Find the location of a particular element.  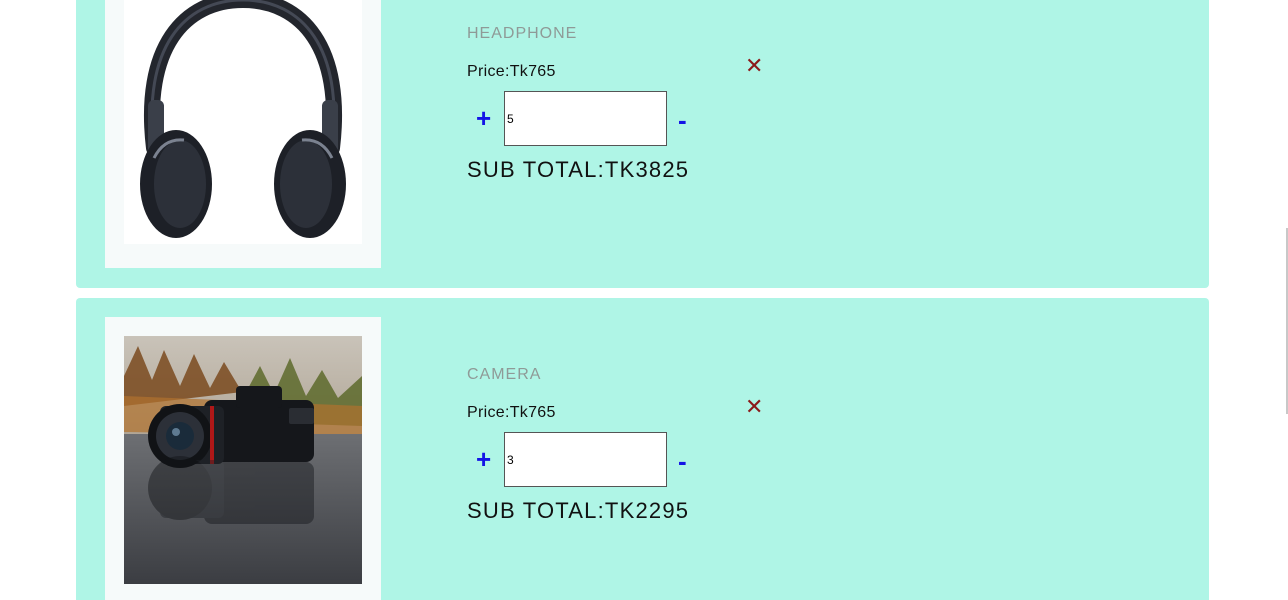

product-name: CAMERA is located at coordinates (504, 374).